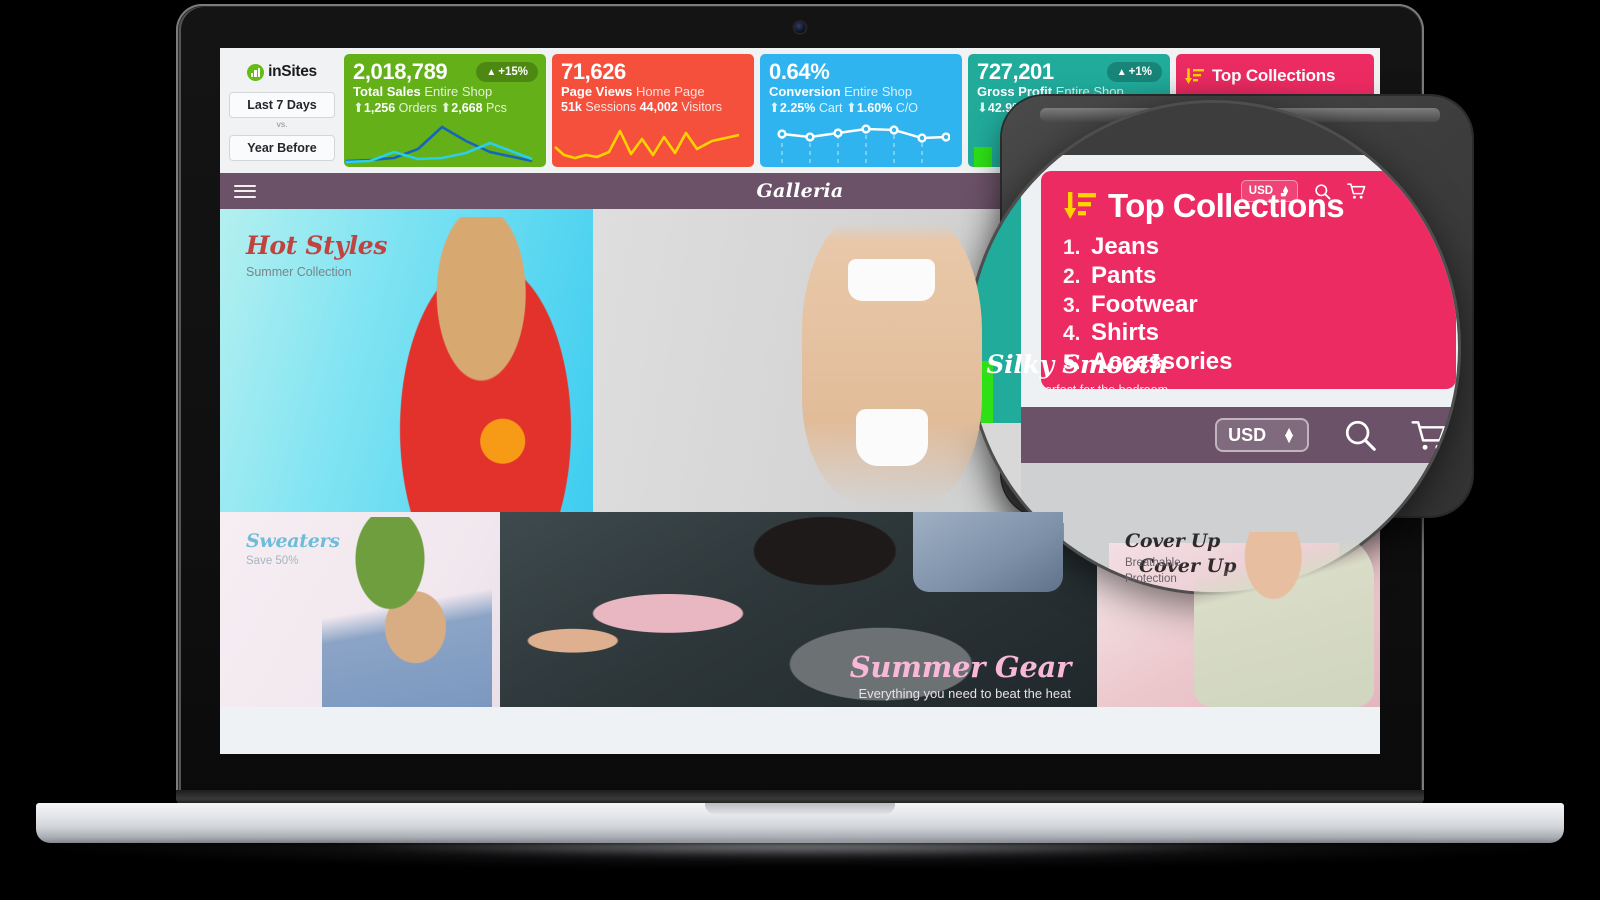  What do you see at coordinates (293, 541) in the screenshot?
I see `tile-heading: Sweaters` at bounding box center [293, 541].